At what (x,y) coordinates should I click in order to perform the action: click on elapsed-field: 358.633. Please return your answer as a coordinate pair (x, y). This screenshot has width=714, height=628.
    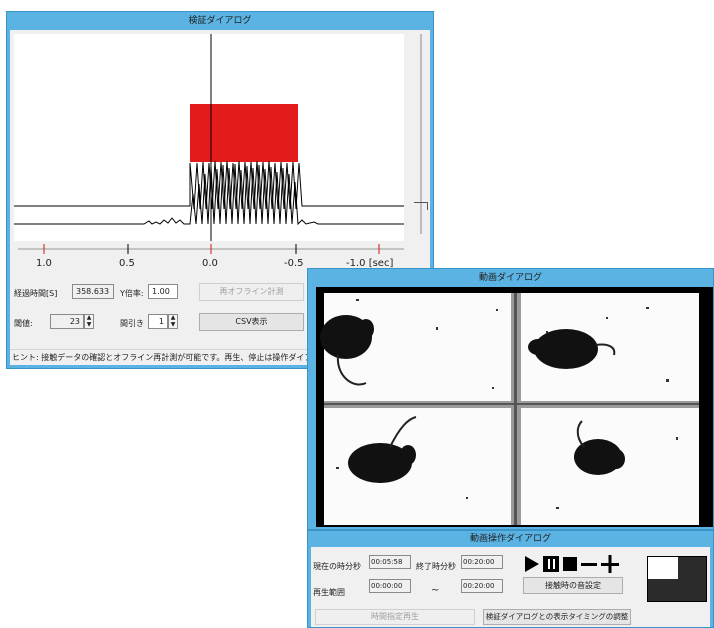
    Looking at the image, I should click on (93, 291).